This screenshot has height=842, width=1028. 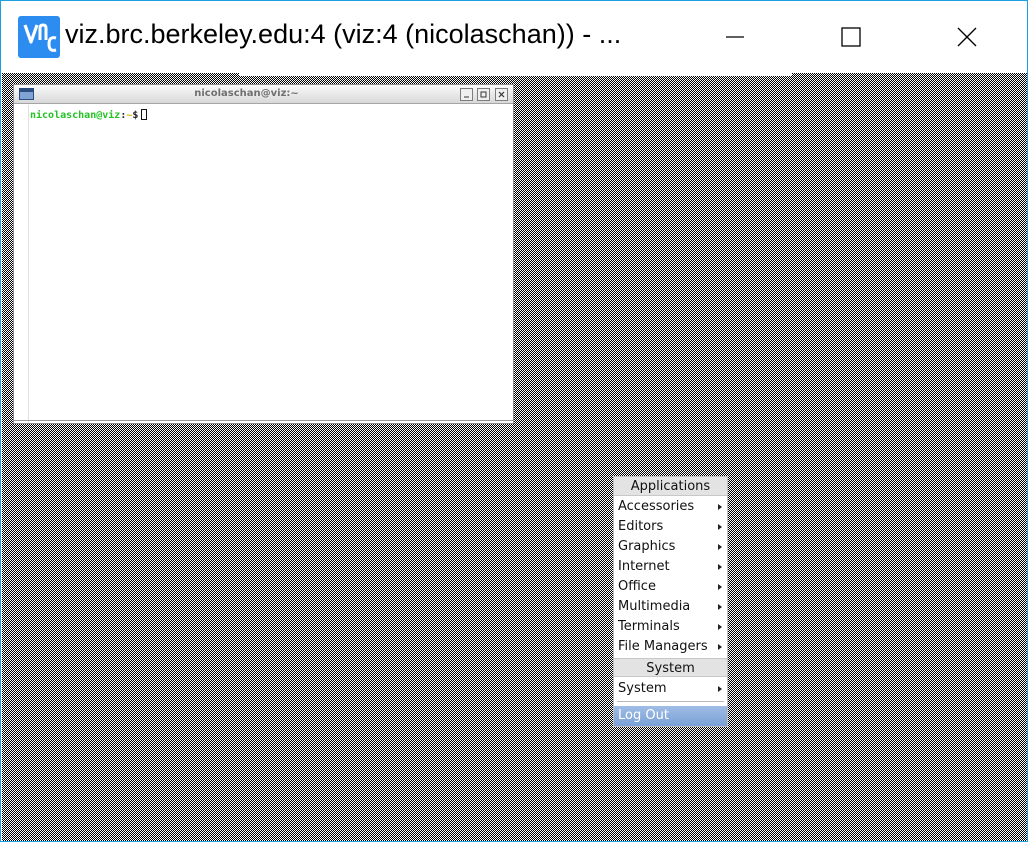 I want to click on terminal-titlebar: nicolaschan@viz:~, so click(x=263, y=94).